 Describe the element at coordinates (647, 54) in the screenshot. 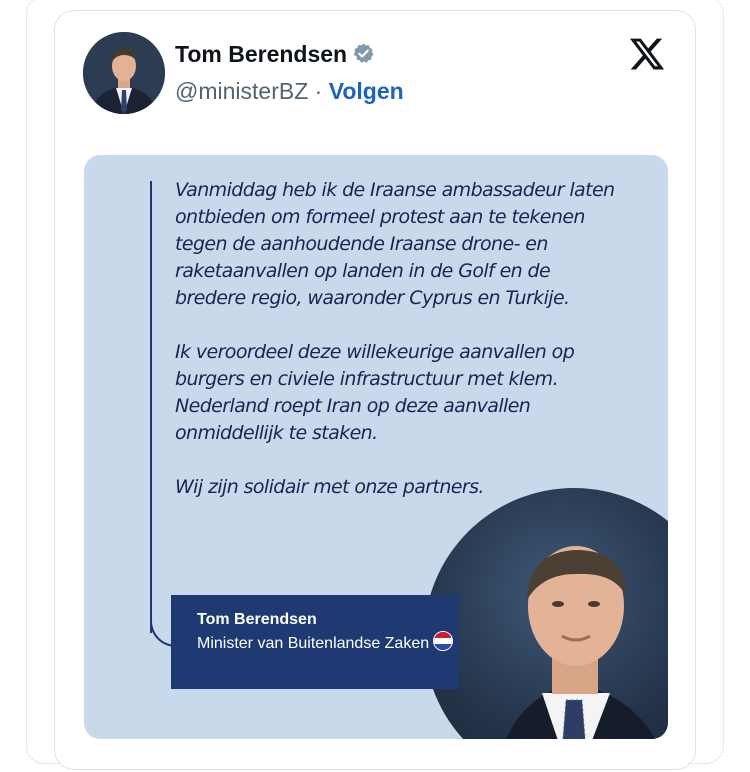

I see `x-logo-icon` at that location.